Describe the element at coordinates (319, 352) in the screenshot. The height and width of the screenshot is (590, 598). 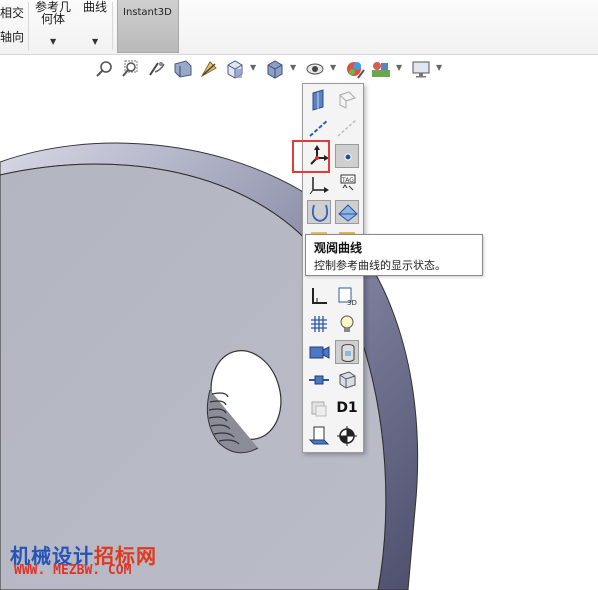
I see `view-cameras-icon` at that location.